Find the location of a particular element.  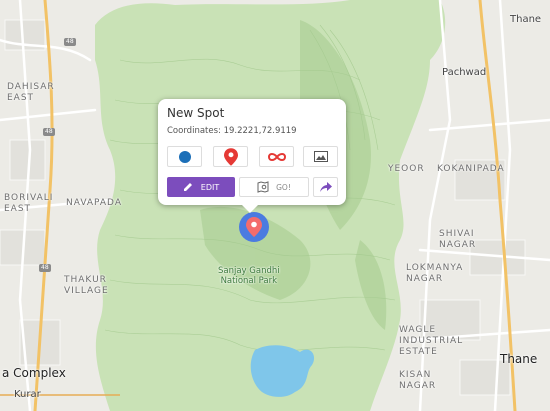

label-kurar: Kurar is located at coordinates (27, 394).